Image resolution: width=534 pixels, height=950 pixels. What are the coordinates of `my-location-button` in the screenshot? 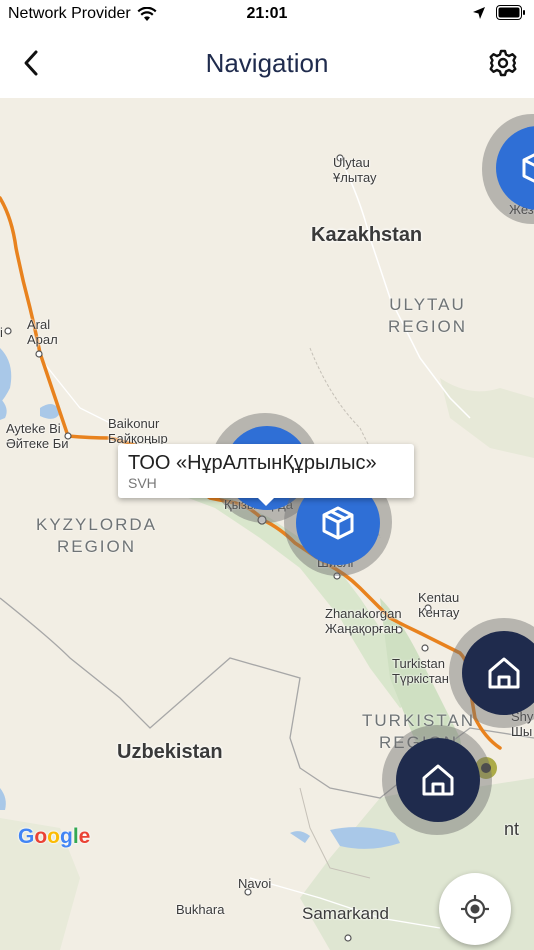 It's located at (475, 909).